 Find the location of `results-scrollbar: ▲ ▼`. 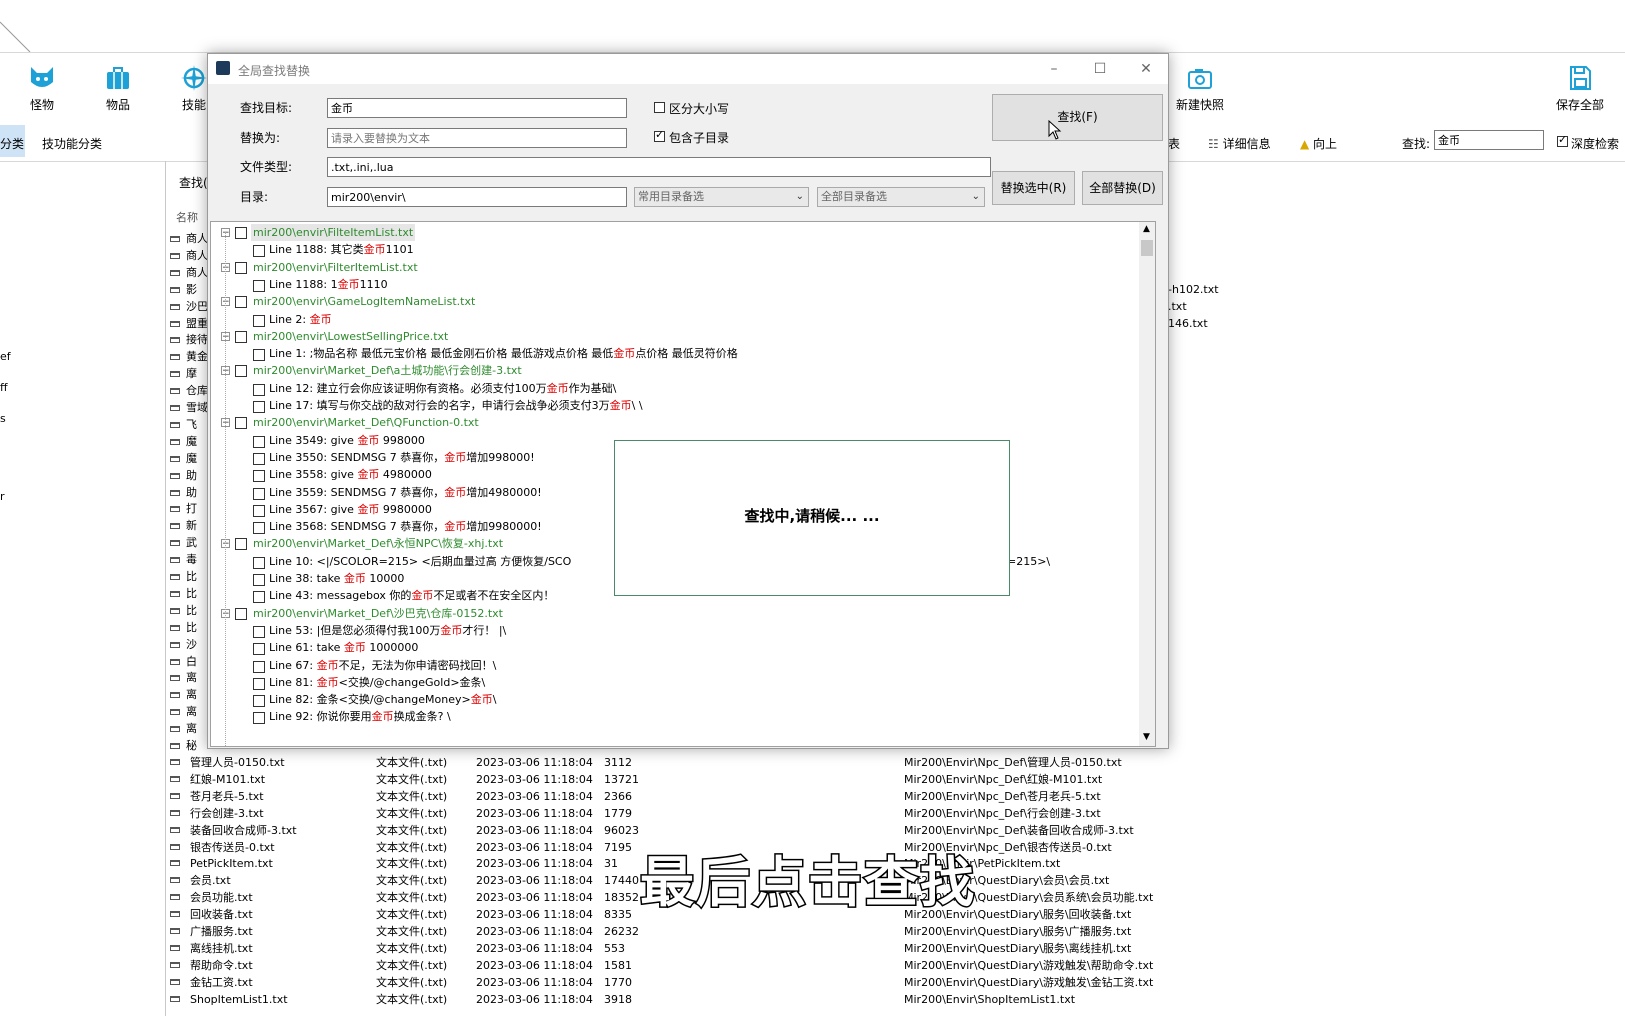

results-scrollbar: ▲ ▼ is located at coordinates (1147, 484).